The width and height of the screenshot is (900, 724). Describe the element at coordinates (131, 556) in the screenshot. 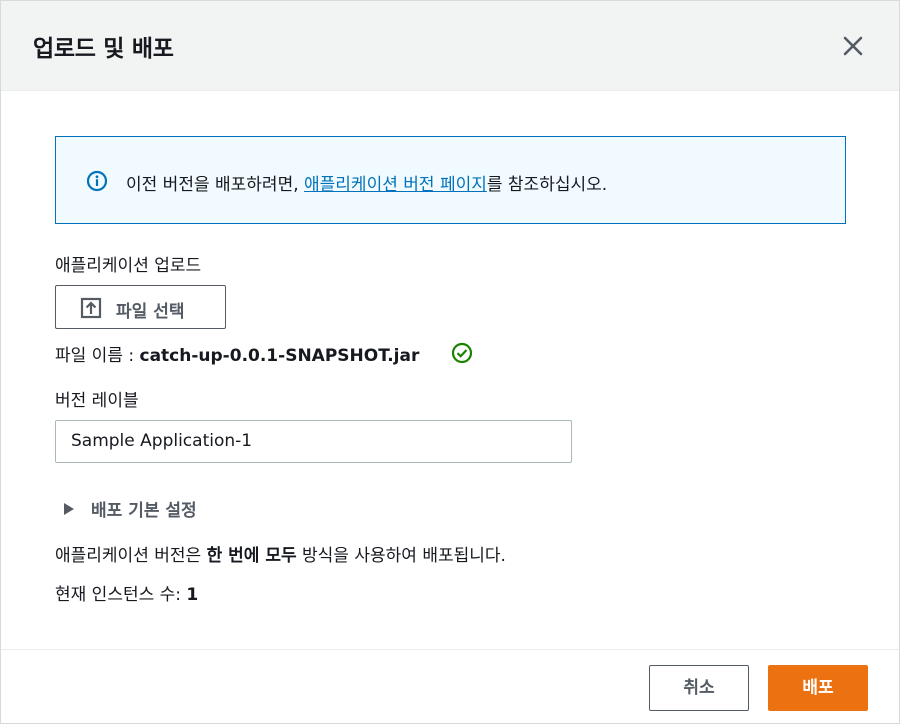

I see `deploy-desc-before: 애플리케이션 버전은` at that location.